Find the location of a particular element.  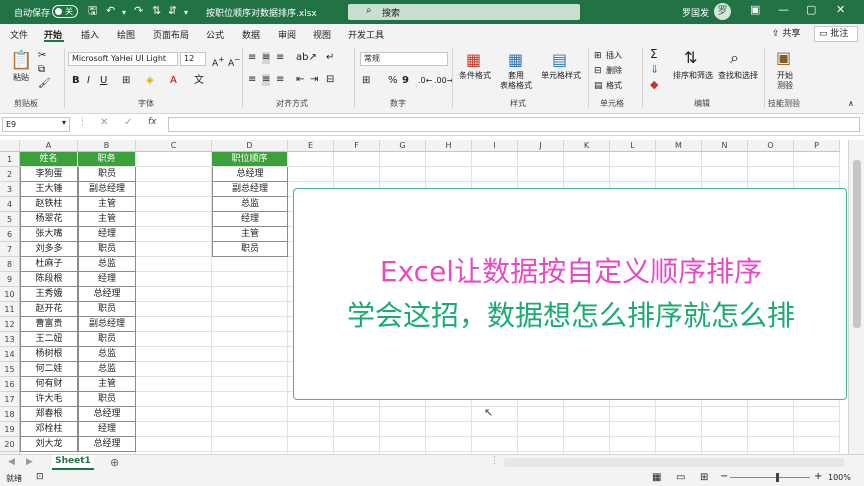

align-right-icon: ≡ is located at coordinates (280, 80).